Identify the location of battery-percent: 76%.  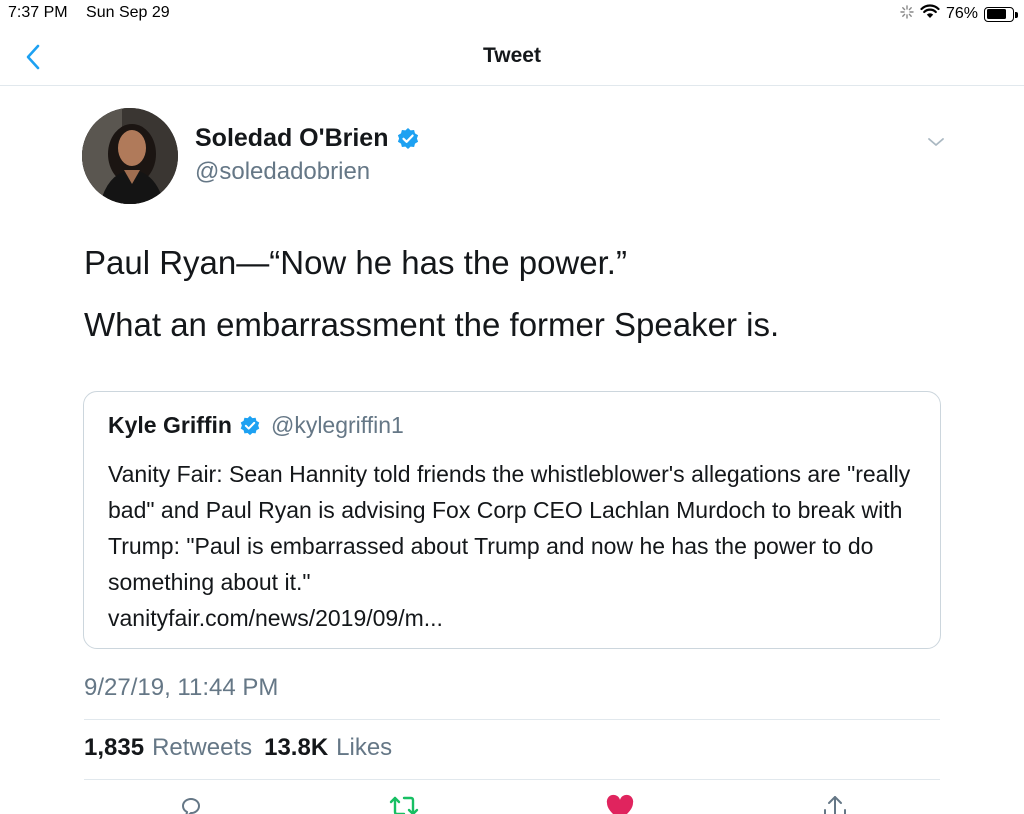
(961, 13).